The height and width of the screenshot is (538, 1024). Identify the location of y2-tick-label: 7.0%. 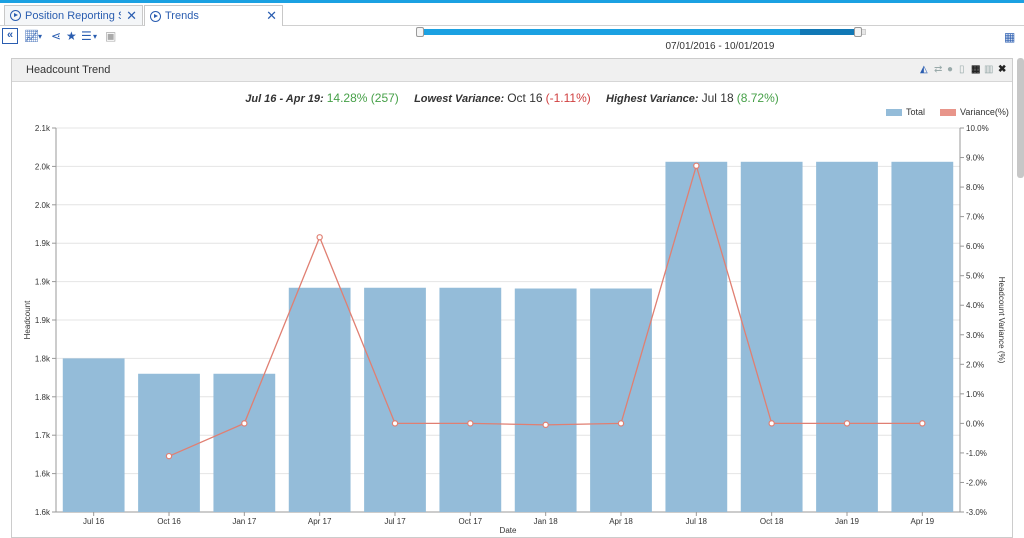
(975, 217).